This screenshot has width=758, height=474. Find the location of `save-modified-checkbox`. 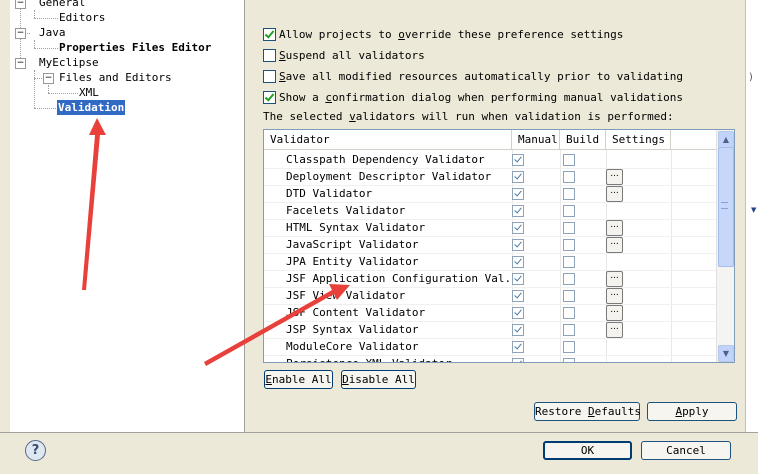

save-modified-checkbox is located at coordinates (269, 76).